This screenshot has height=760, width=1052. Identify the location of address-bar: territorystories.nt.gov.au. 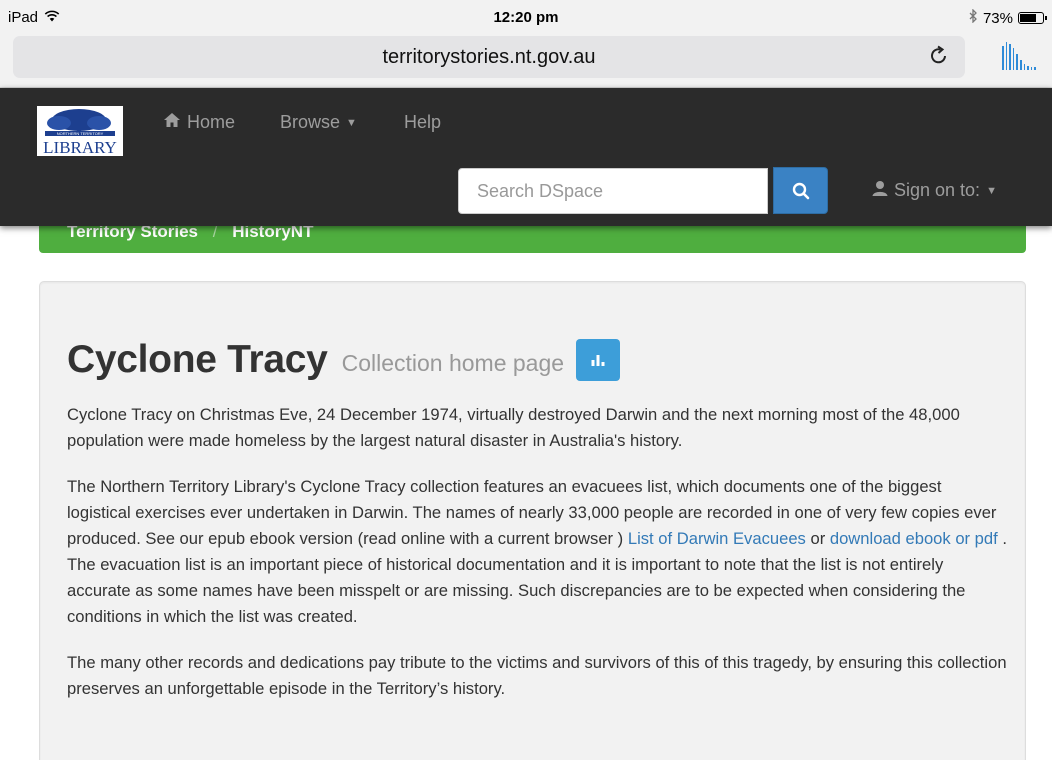
(489, 57).